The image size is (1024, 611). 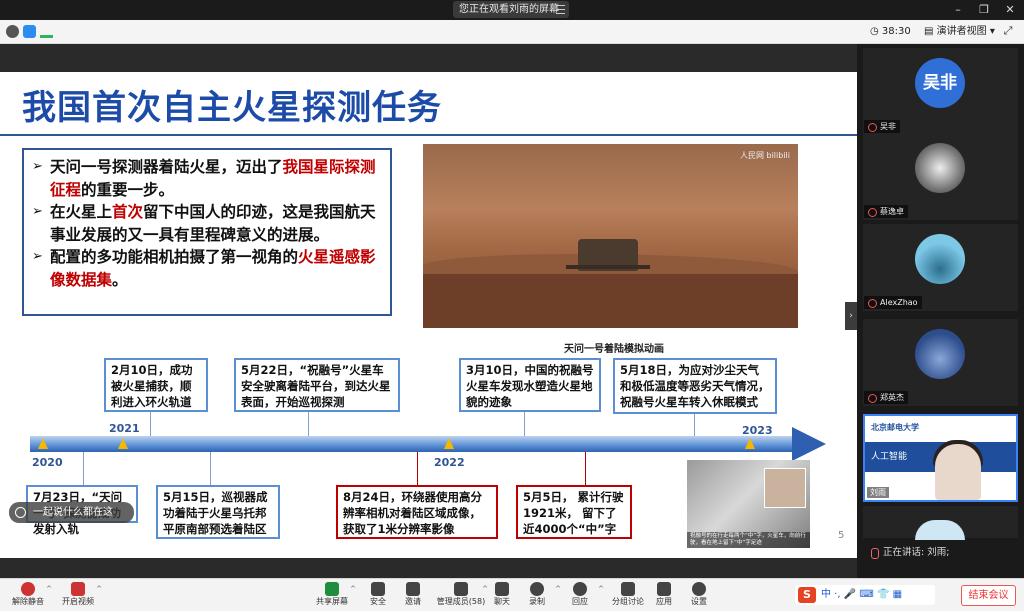 What do you see at coordinates (764, 155) in the screenshot?
I see `photo-watermark: 人民网 bilibili` at bounding box center [764, 155].